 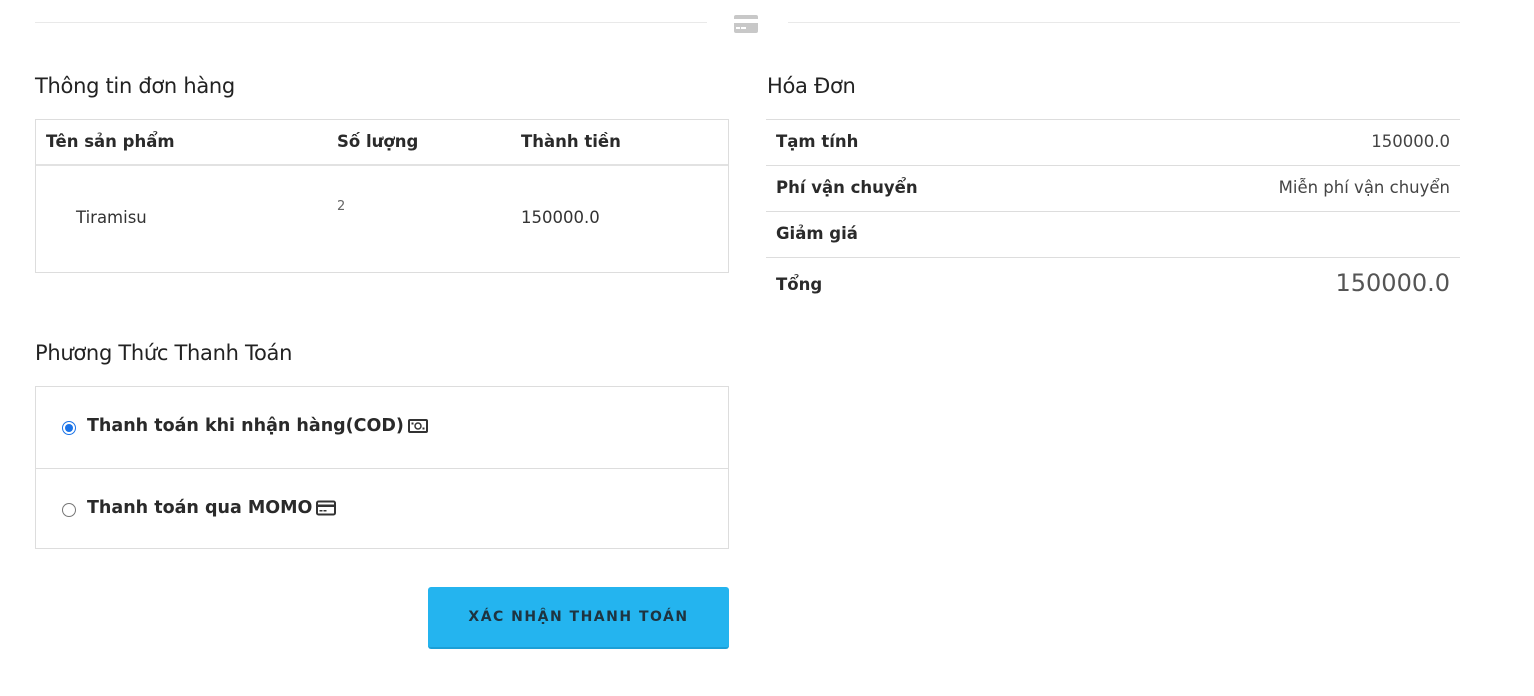 I want to click on invoice-row-subtotal: Tạm tính 150000.0, so click(x=1113, y=142).